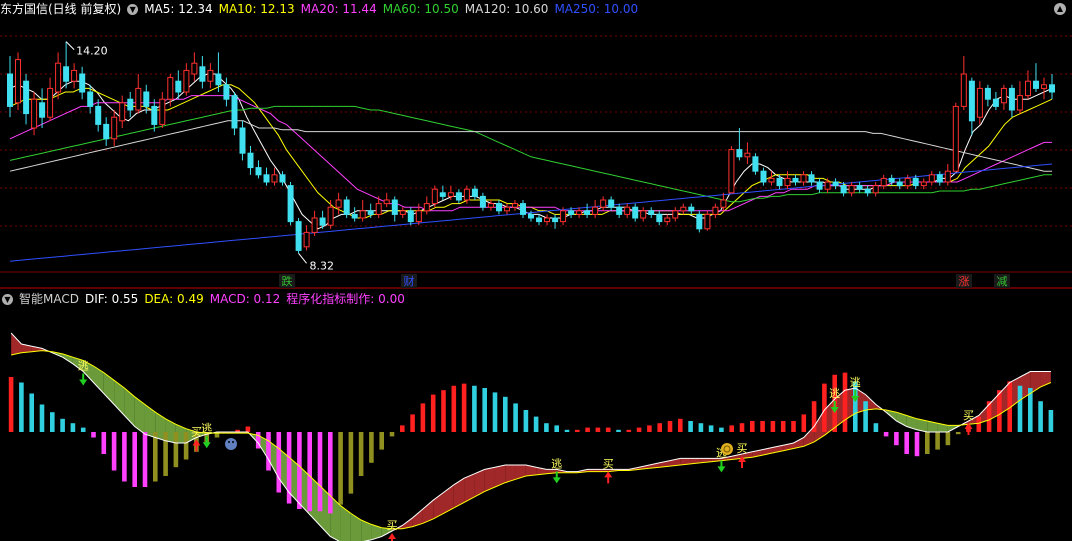 The height and width of the screenshot is (541, 1072). I want to click on high-label: 14.20, so click(92, 51).